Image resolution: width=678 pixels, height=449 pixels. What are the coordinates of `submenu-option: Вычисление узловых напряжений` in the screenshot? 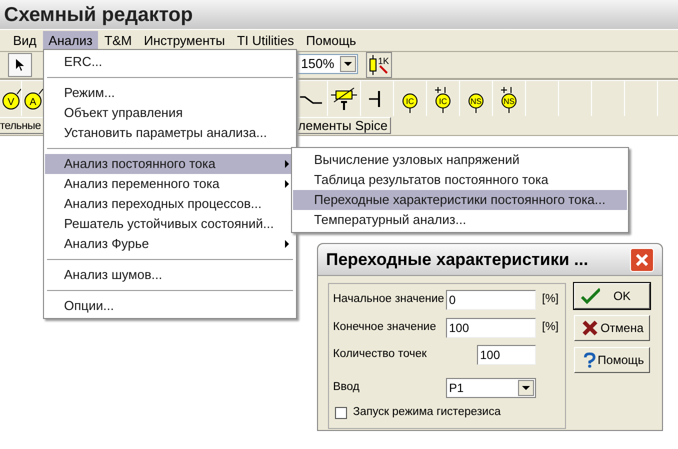 It's located at (460, 160).